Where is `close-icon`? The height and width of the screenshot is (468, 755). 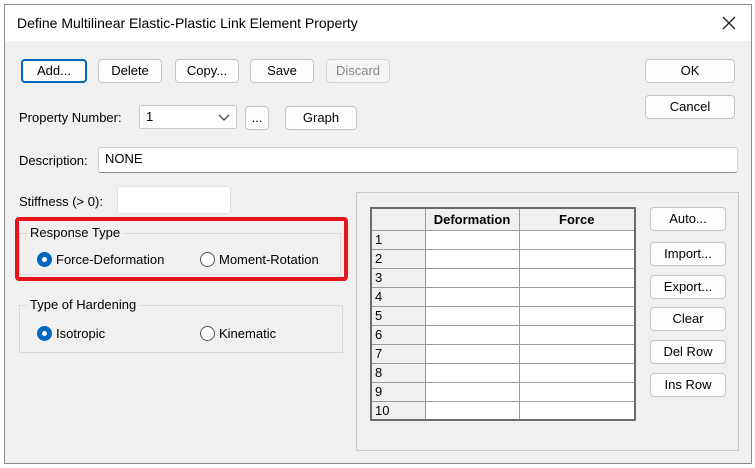 close-icon is located at coordinates (729, 23).